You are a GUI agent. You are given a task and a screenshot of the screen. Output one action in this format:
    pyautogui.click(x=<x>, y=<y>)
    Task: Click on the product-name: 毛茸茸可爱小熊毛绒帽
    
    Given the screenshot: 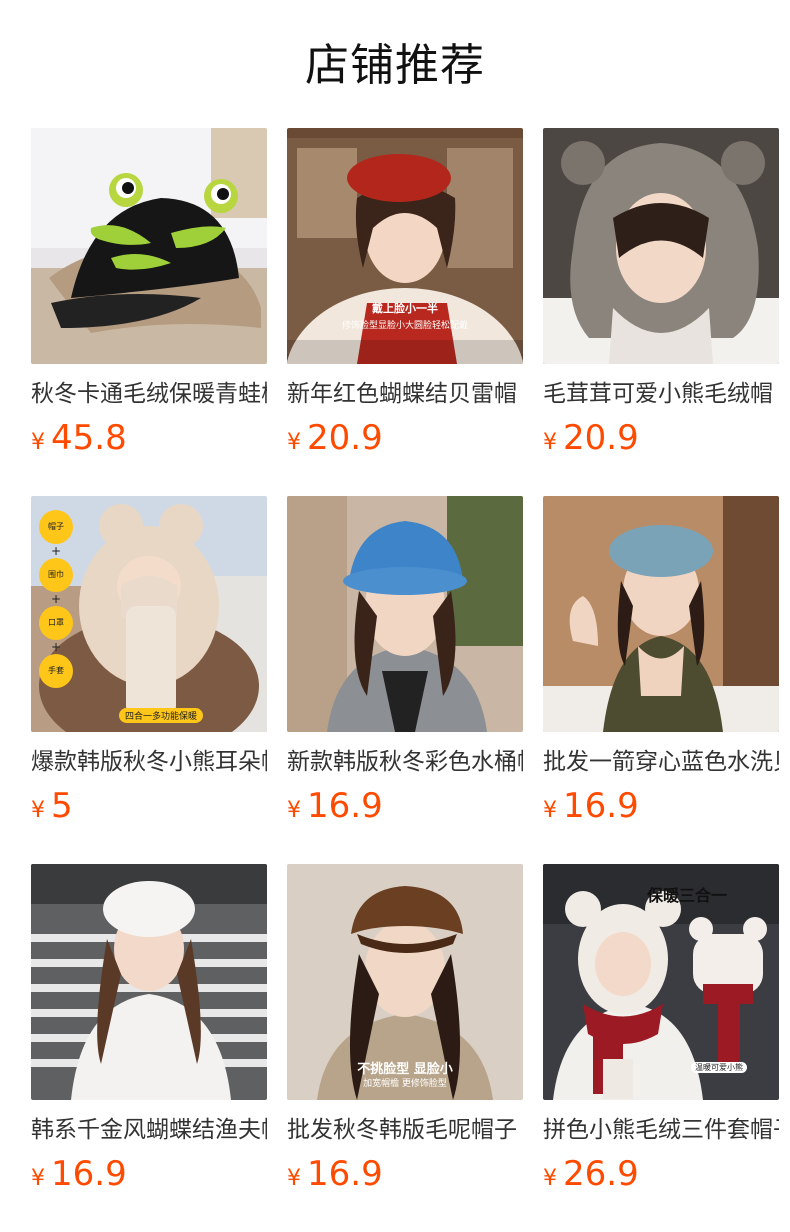 What is the action you would take?
    pyautogui.click(x=661, y=394)
    